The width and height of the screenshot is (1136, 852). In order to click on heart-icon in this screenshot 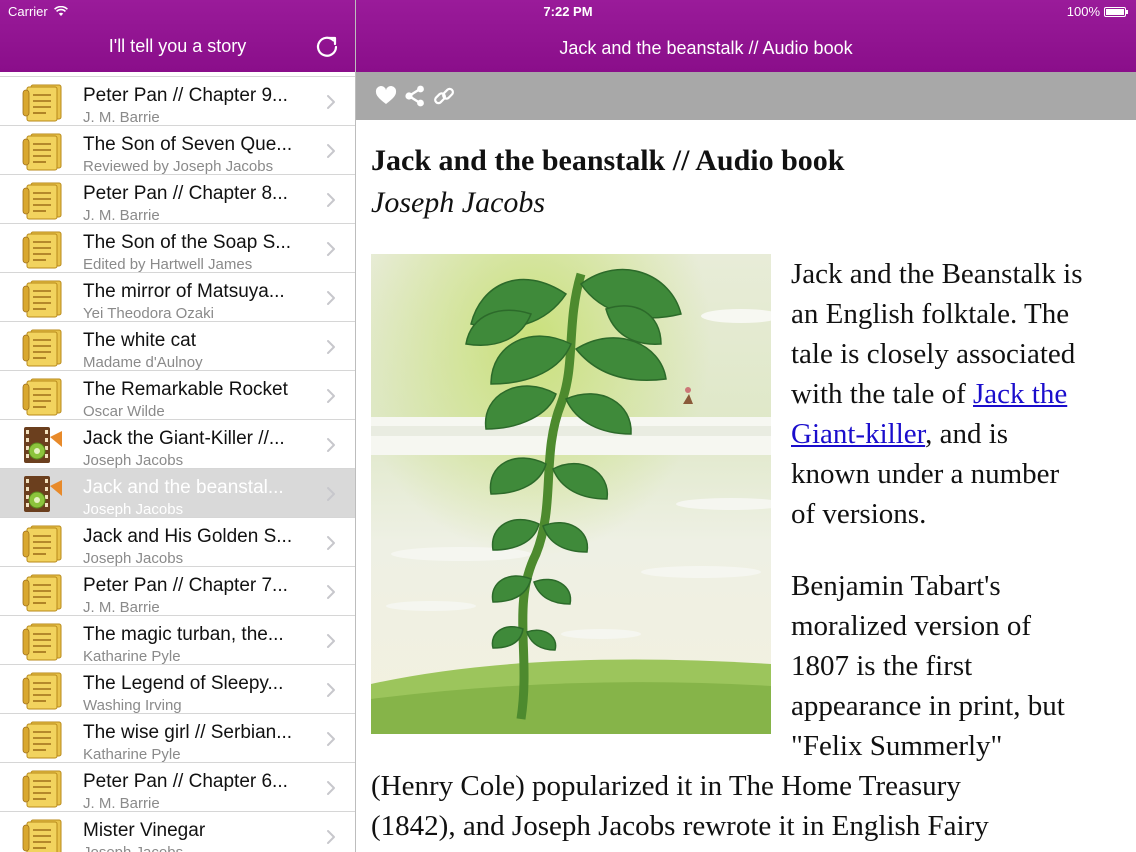, I will do `click(386, 96)`.